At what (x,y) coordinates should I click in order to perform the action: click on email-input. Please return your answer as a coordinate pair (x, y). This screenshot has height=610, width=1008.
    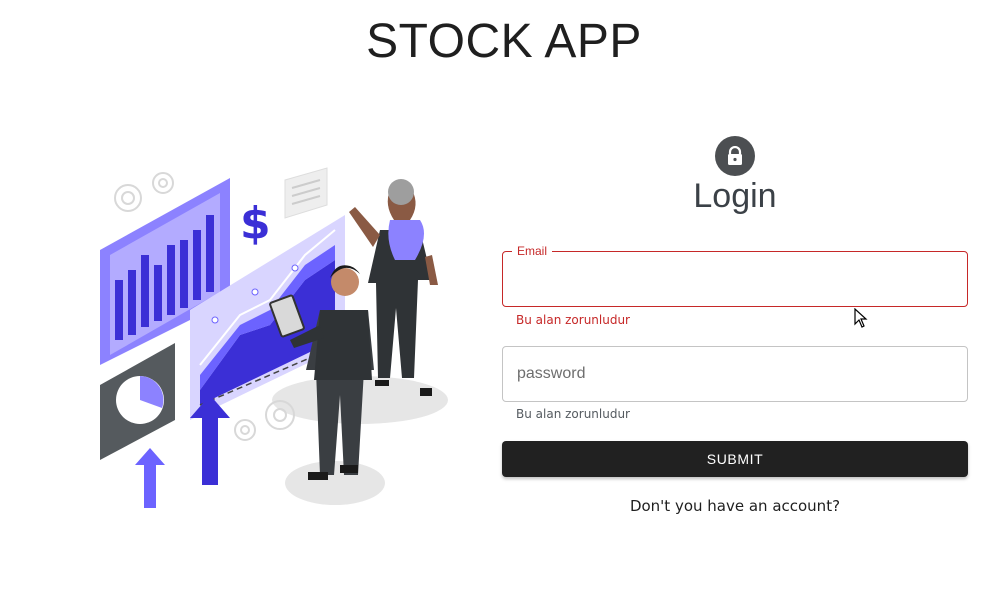
    Looking at the image, I should click on (735, 279).